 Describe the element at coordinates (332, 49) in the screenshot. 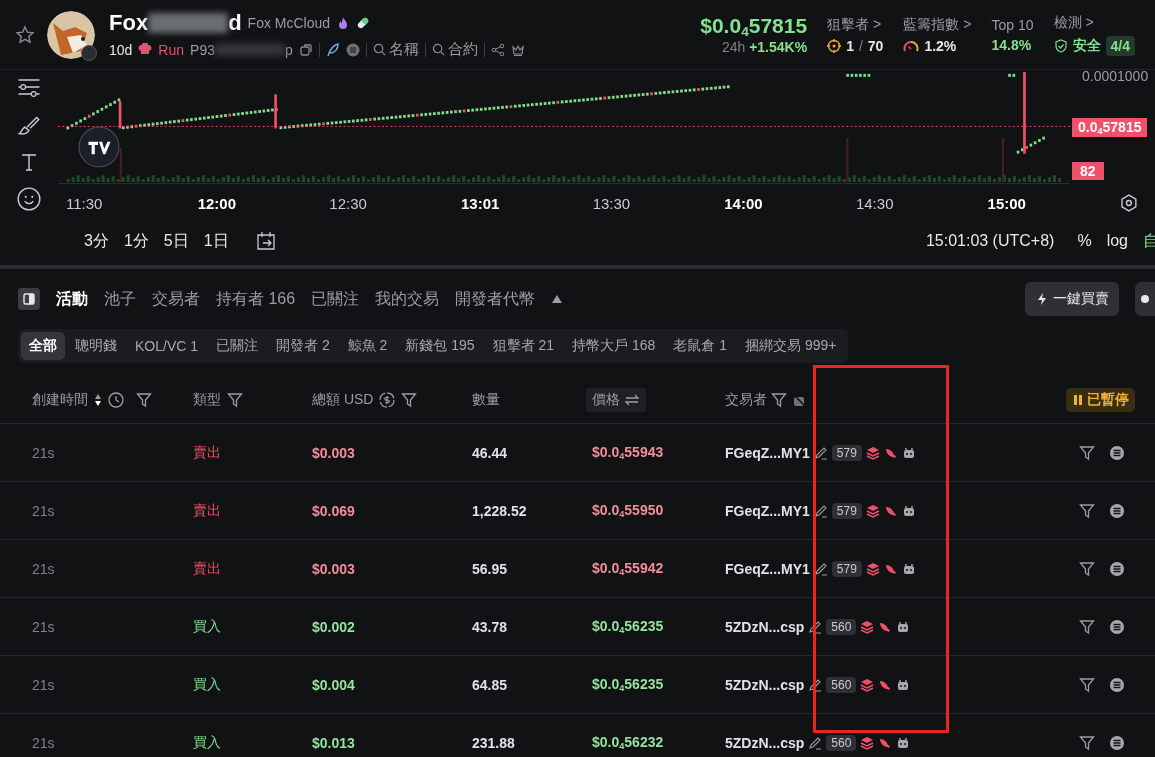

I see `feather-icon` at that location.